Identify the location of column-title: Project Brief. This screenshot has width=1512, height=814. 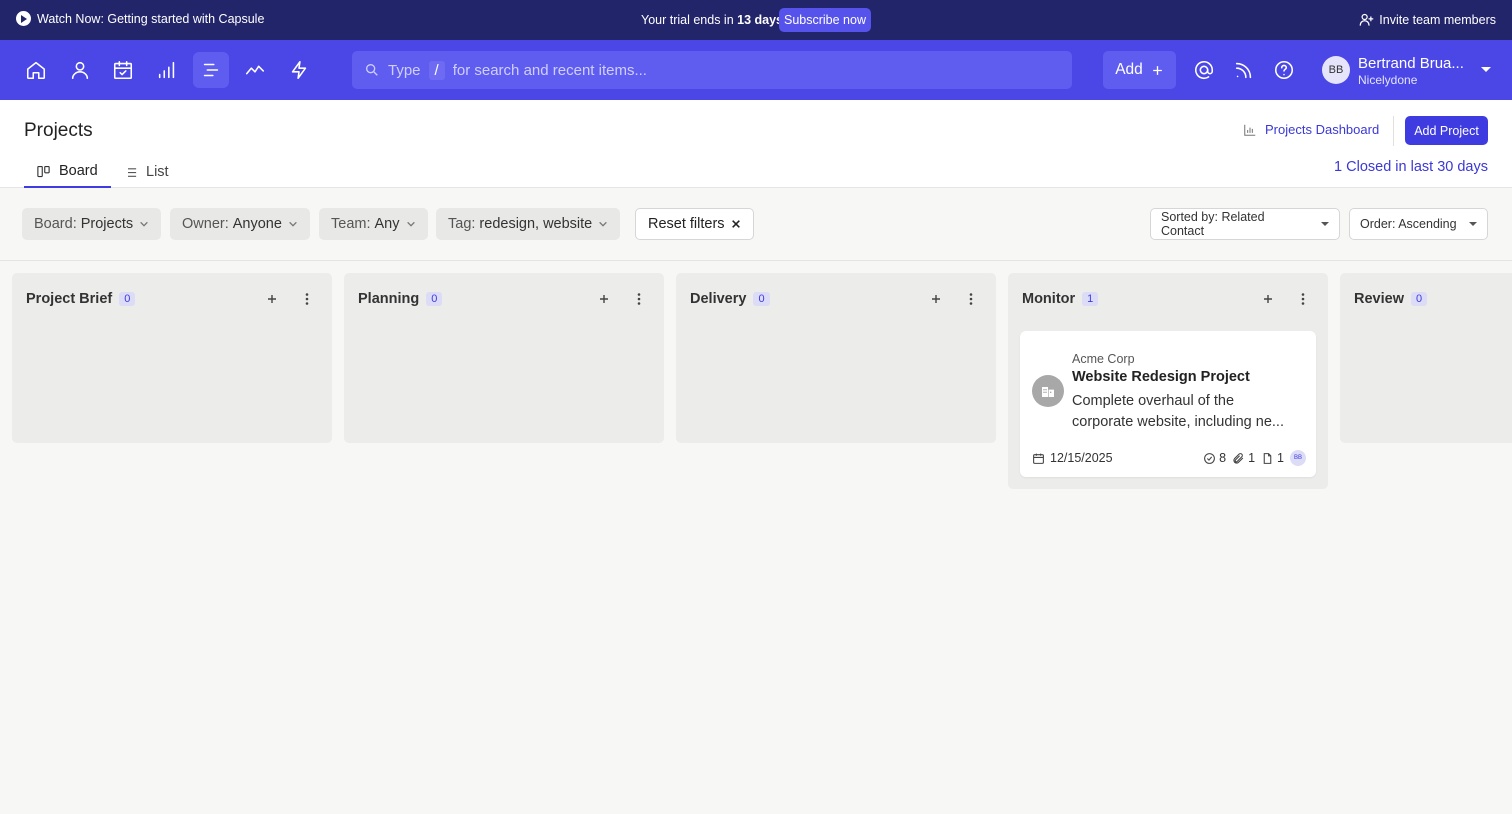
(69, 299).